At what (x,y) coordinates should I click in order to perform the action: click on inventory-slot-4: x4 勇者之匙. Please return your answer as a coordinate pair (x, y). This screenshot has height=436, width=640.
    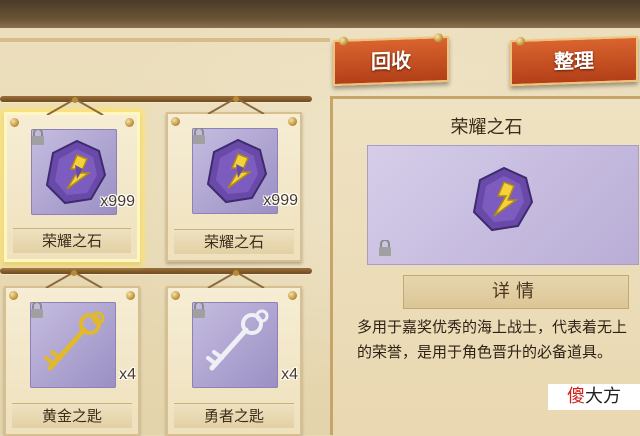
    Looking at the image, I should click on (234, 353).